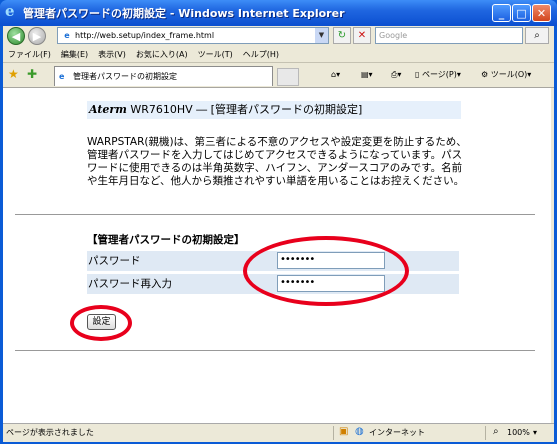 The width and height of the screenshot is (557, 444). I want to click on page-icon: e, so click(67, 35).